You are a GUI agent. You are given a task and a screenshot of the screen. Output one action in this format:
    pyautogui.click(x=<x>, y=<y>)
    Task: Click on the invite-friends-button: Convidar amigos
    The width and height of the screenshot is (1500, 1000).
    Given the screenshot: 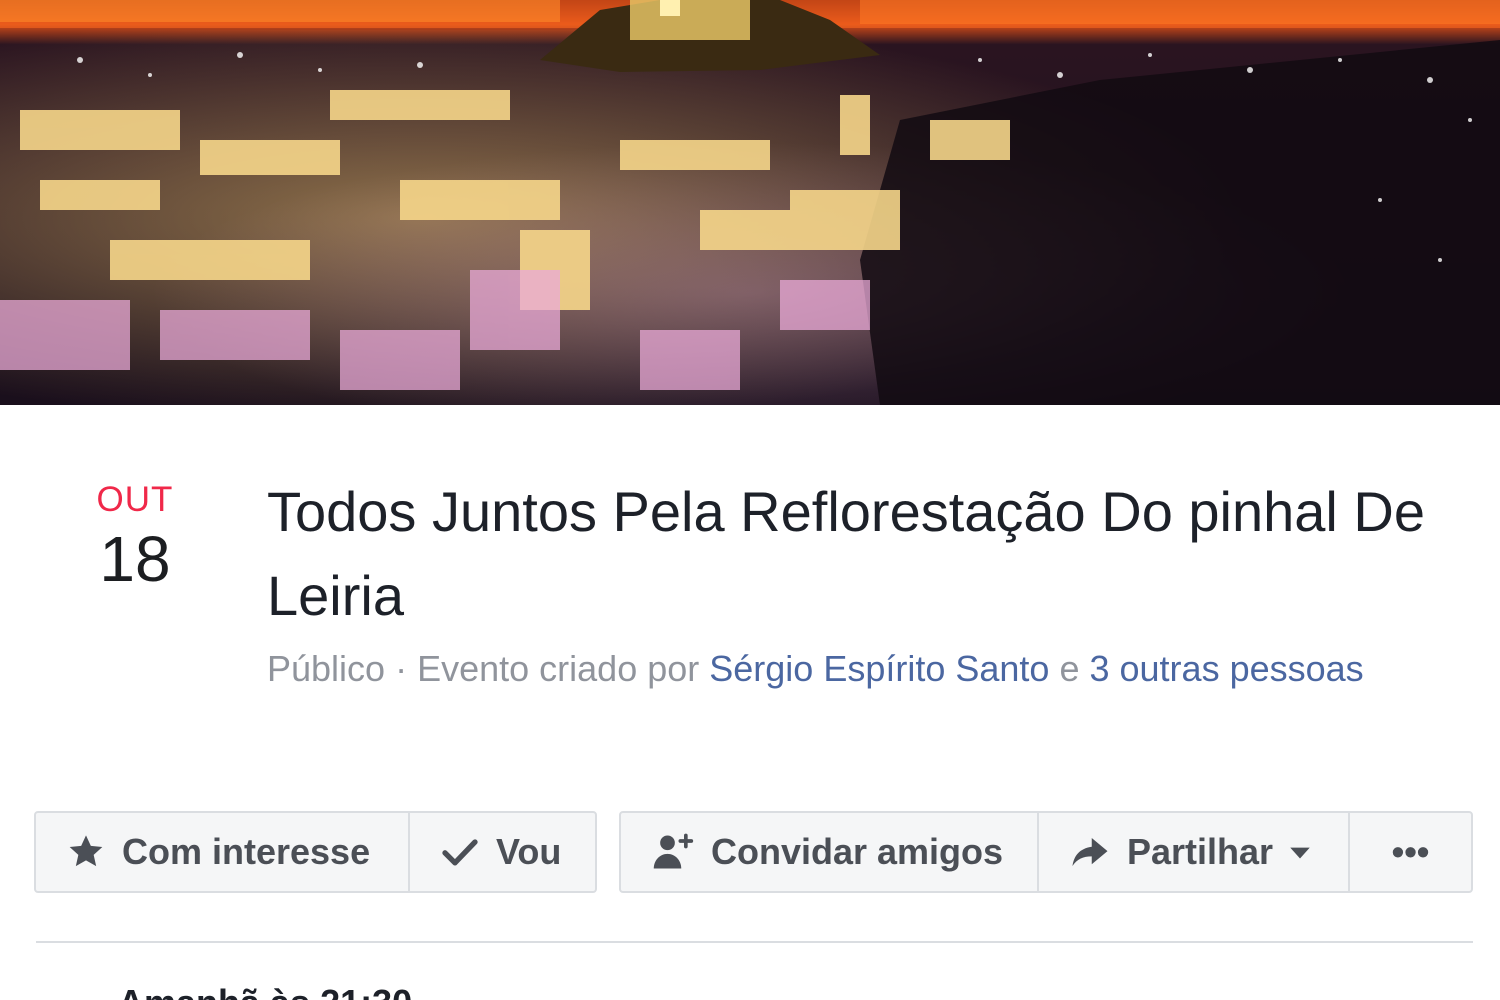 What is the action you would take?
    pyautogui.click(x=830, y=852)
    